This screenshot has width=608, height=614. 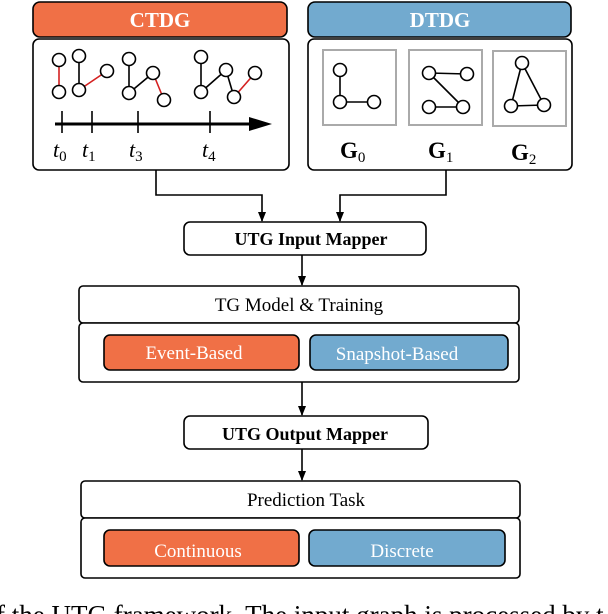 I want to click on event-based-label: Event-Based, so click(x=194, y=353).